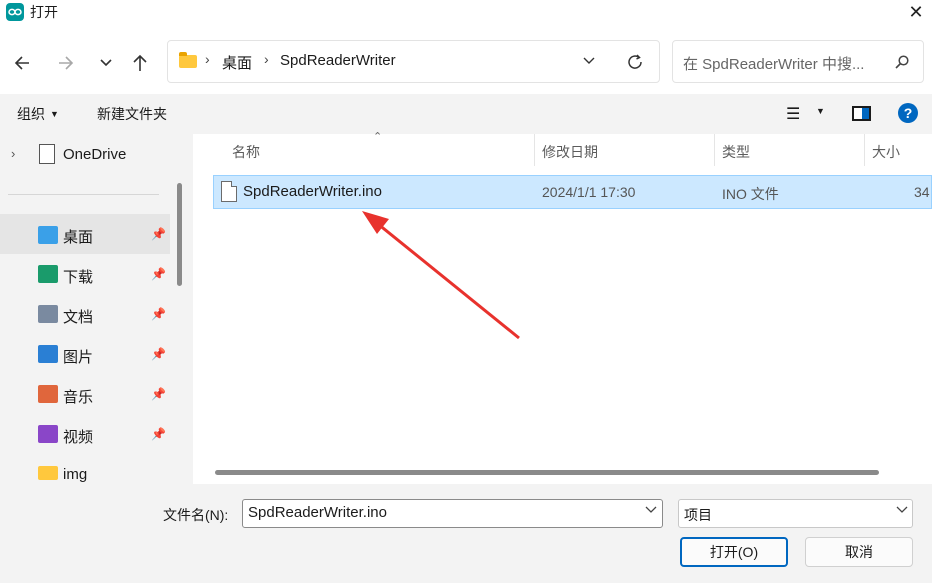  What do you see at coordinates (31, 114) in the screenshot?
I see `organize-label: 组织` at bounding box center [31, 114].